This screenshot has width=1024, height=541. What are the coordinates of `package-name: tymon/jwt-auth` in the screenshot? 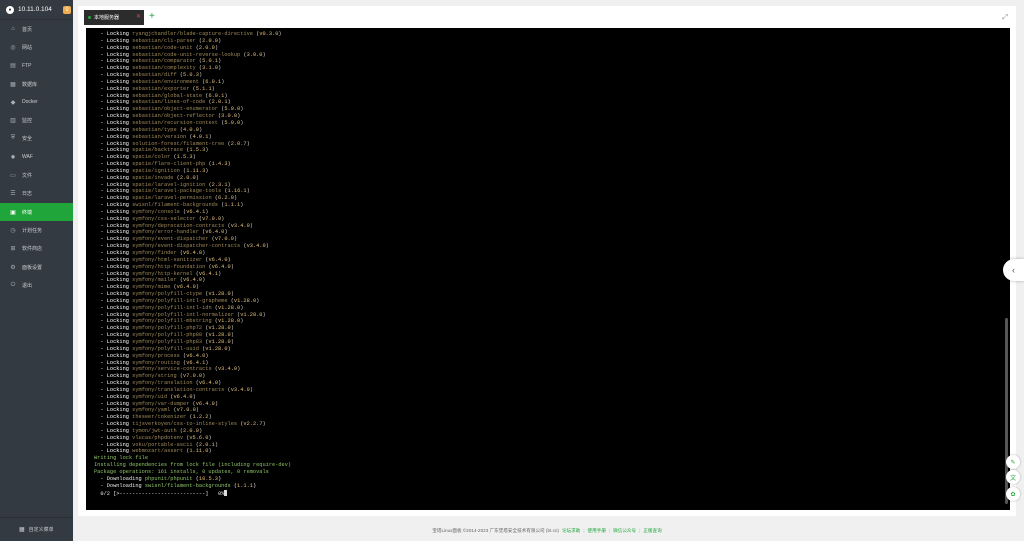 It's located at (154, 430).